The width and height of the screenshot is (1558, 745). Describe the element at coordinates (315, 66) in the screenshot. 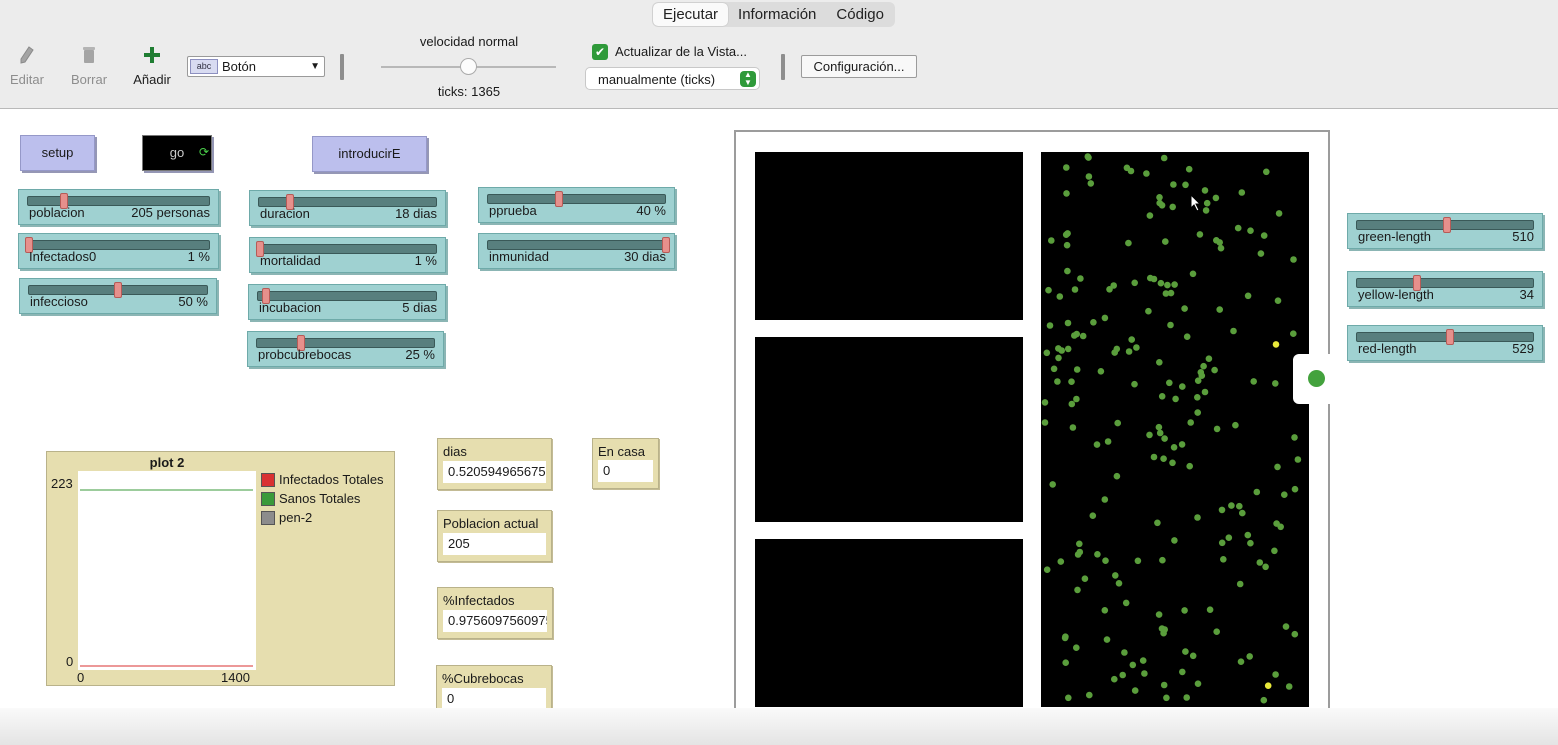

I see `chevron-down-icon: ▼` at that location.